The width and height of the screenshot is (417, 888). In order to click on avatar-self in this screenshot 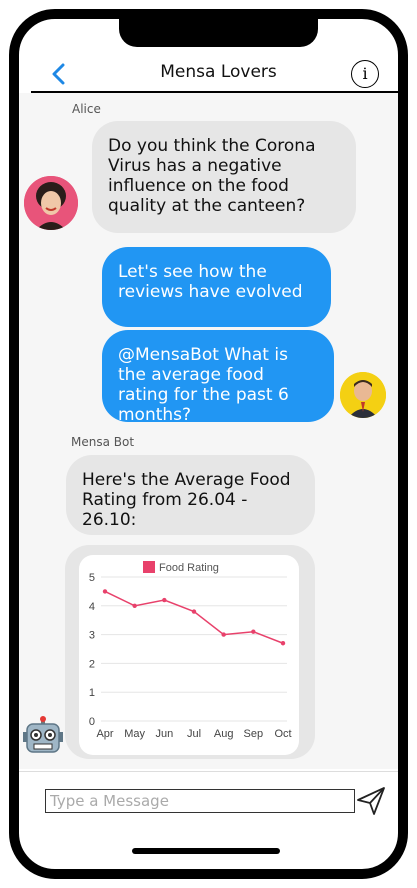, I will do `click(363, 395)`.